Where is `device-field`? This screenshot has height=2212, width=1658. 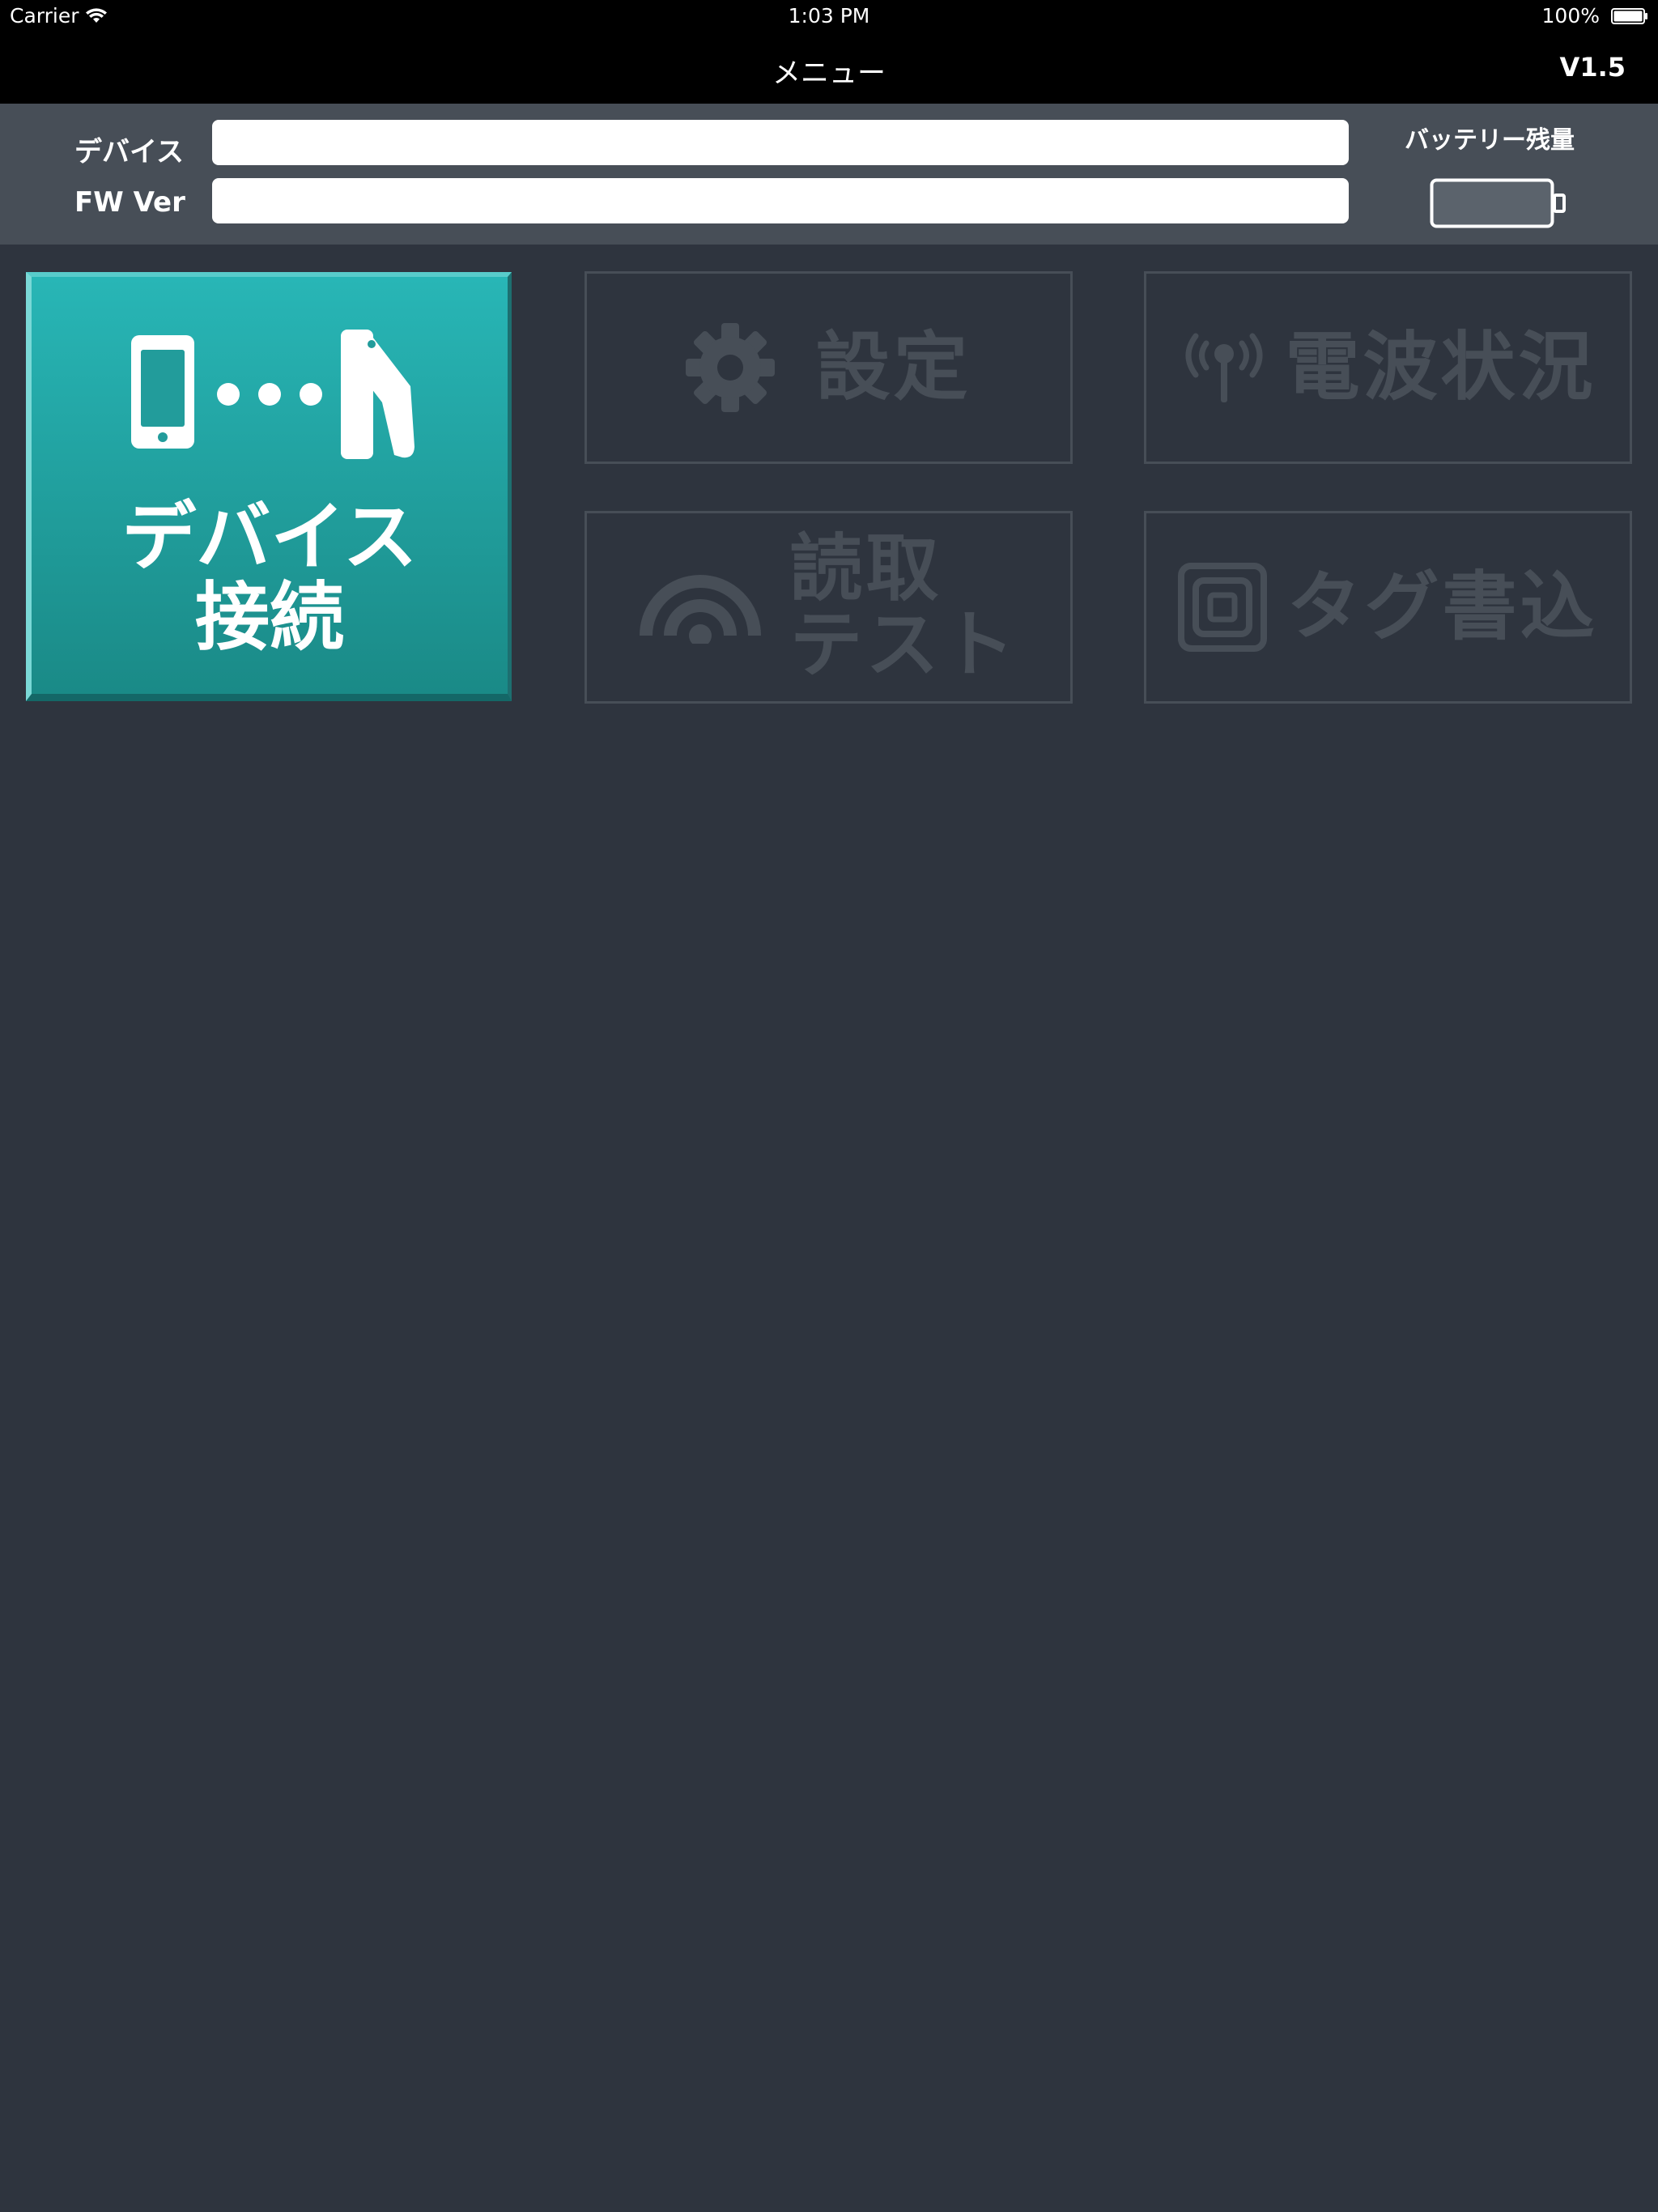
device-field is located at coordinates (780, 142).